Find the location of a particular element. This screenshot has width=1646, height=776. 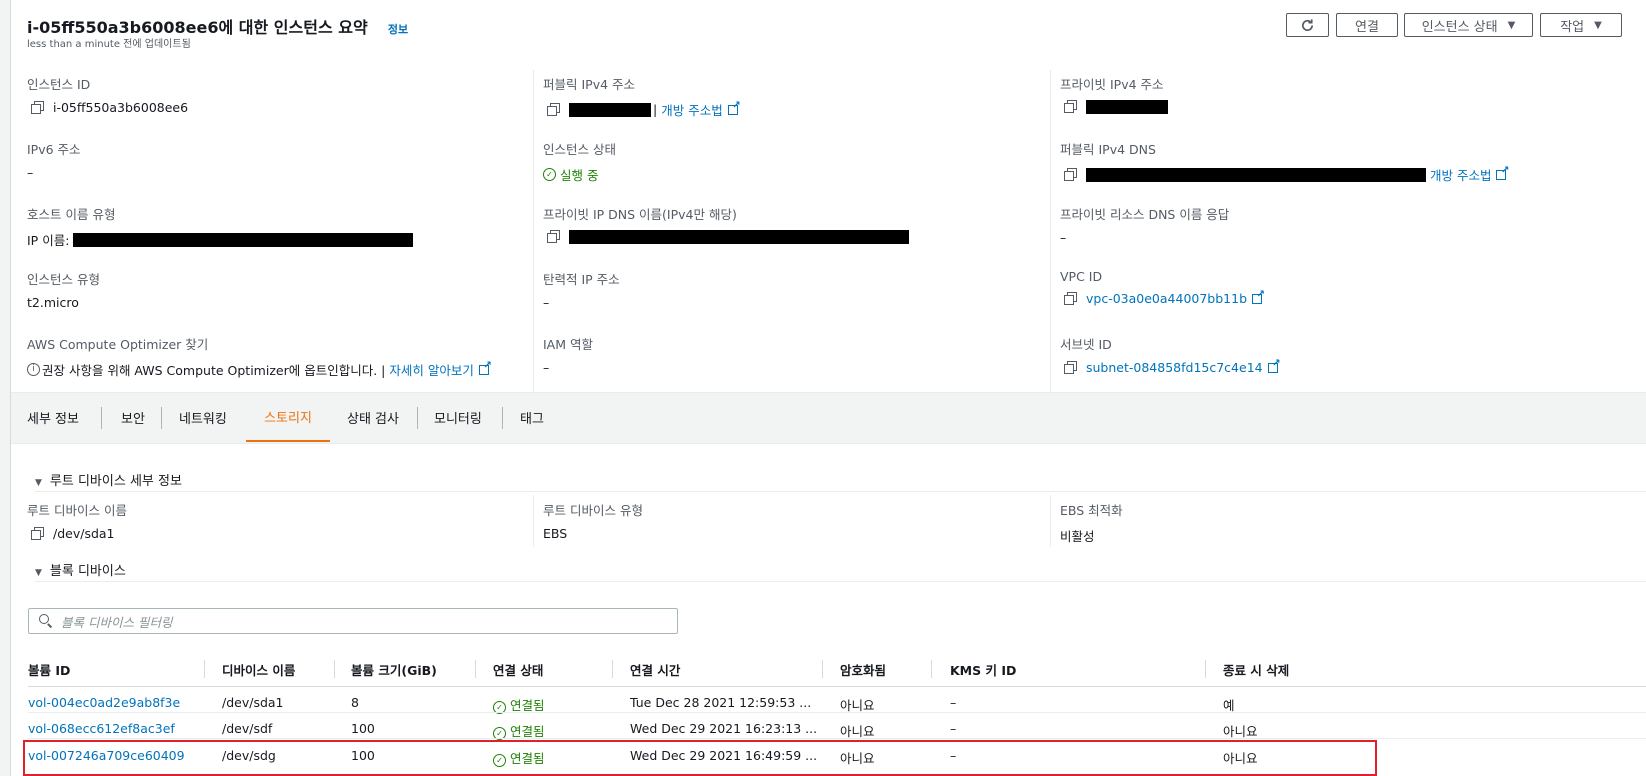

volume-id-link: vol-004ec0ad2e9ab8f3e is located at coordinates (104, 702).